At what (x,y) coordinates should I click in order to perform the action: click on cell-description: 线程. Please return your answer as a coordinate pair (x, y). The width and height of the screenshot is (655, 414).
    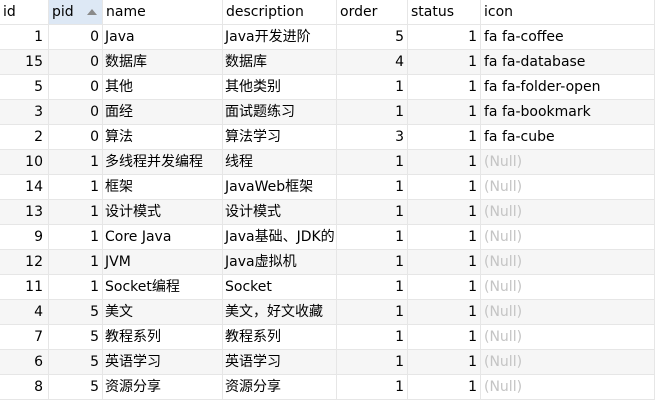
    Looking at the image, I should click on (280, 162).